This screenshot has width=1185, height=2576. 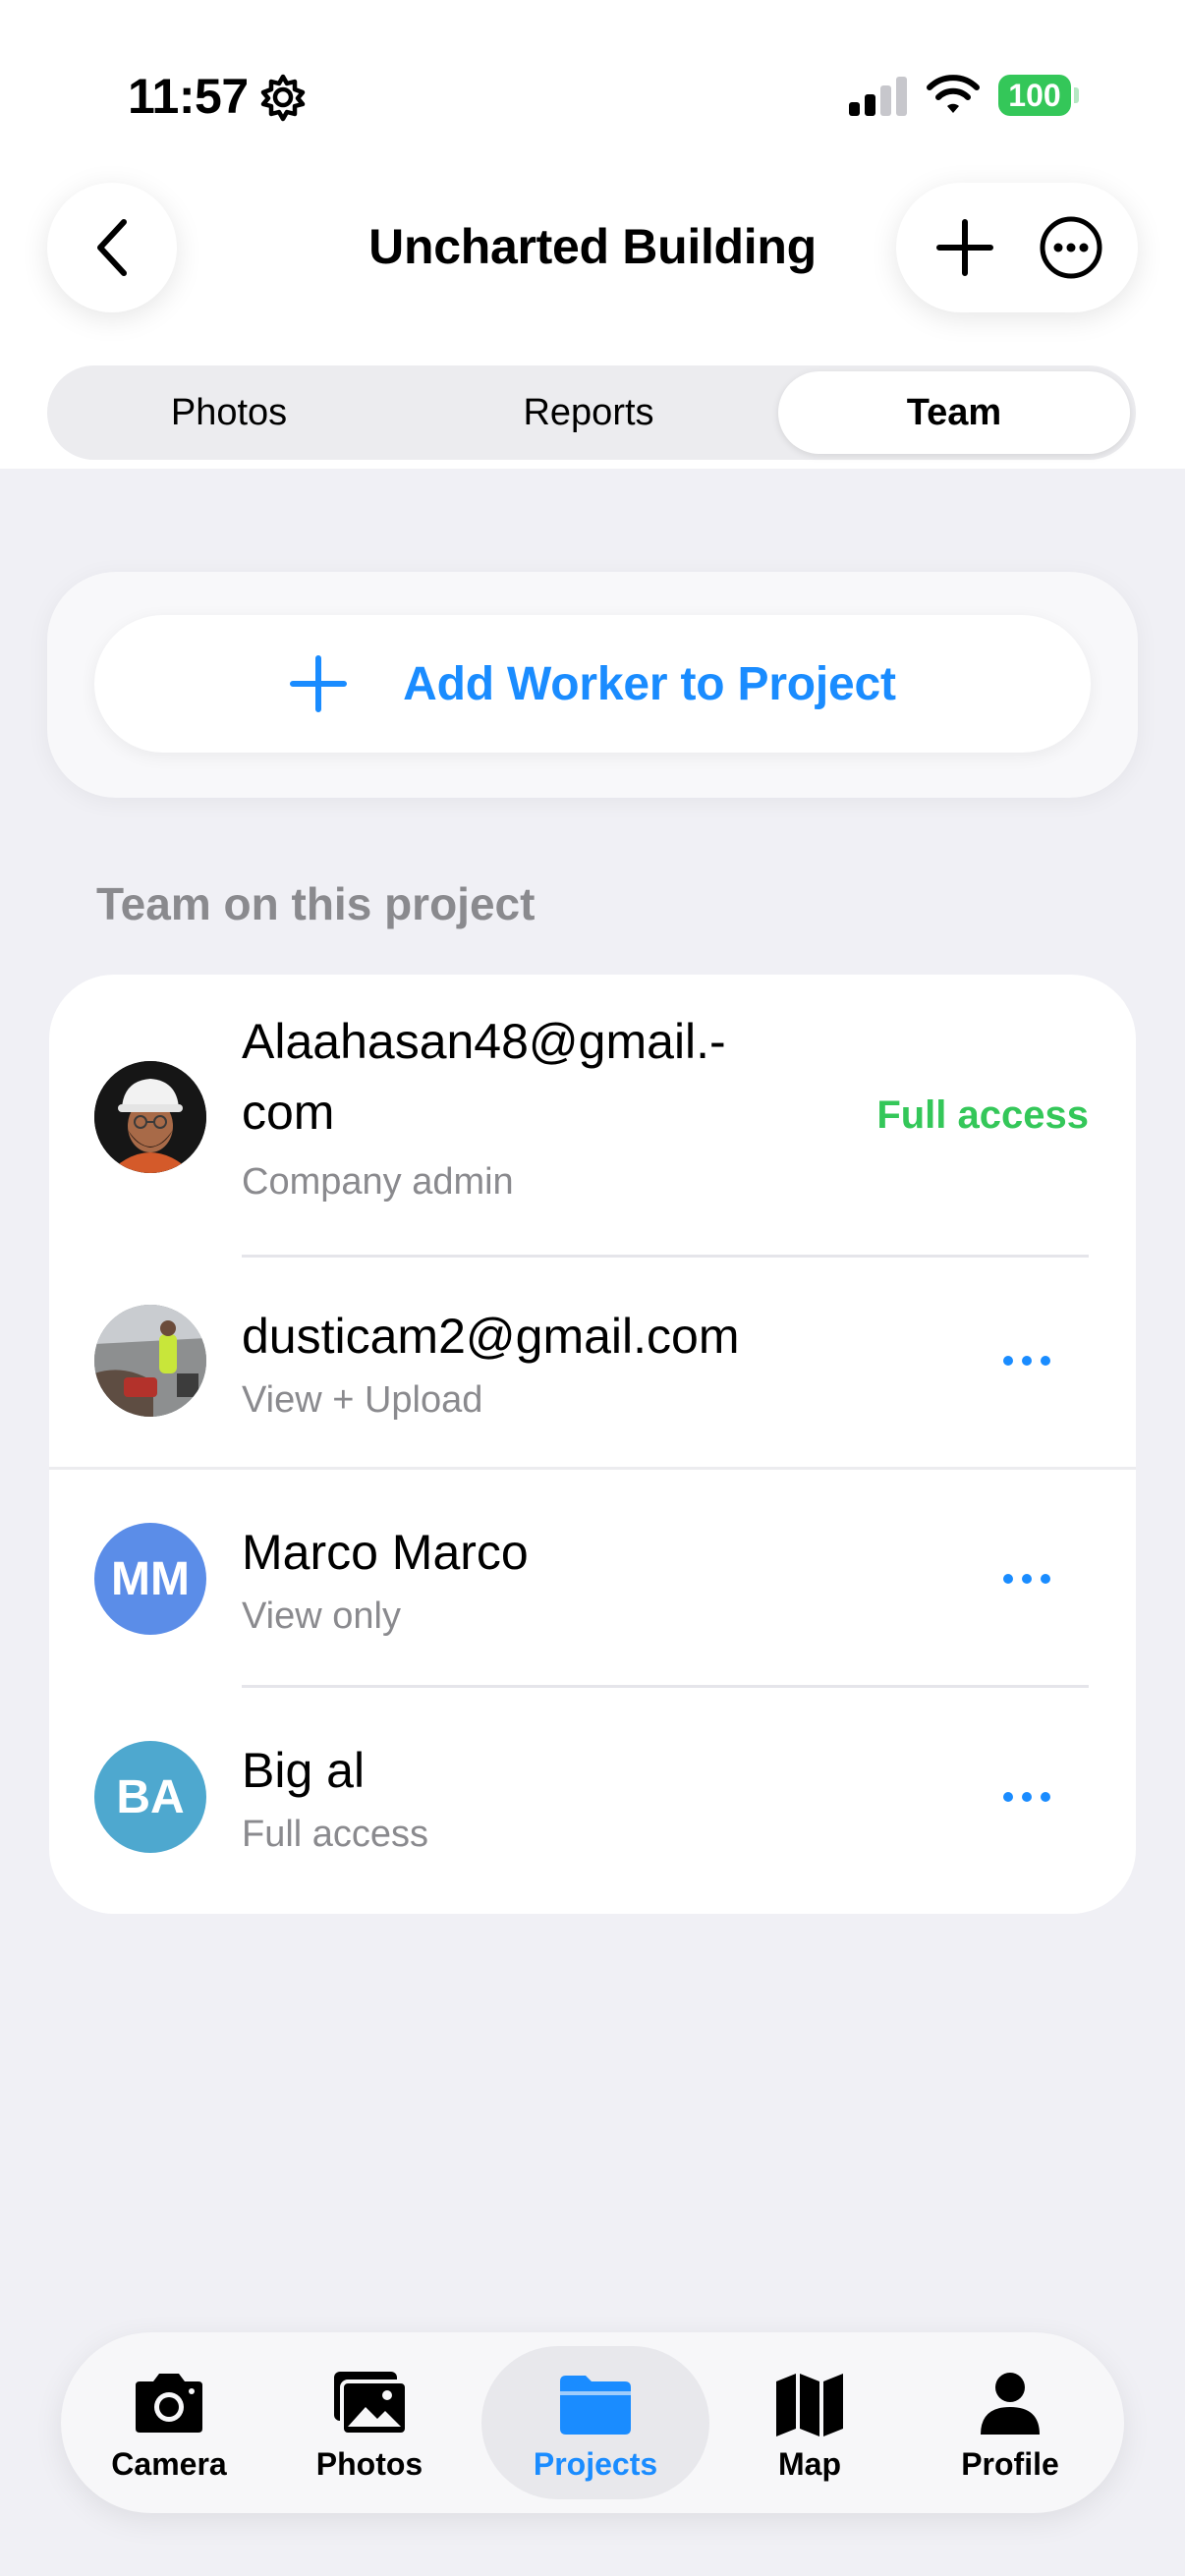 I want to click on tabbar-label: Photos, so click(x=369, y=2464).